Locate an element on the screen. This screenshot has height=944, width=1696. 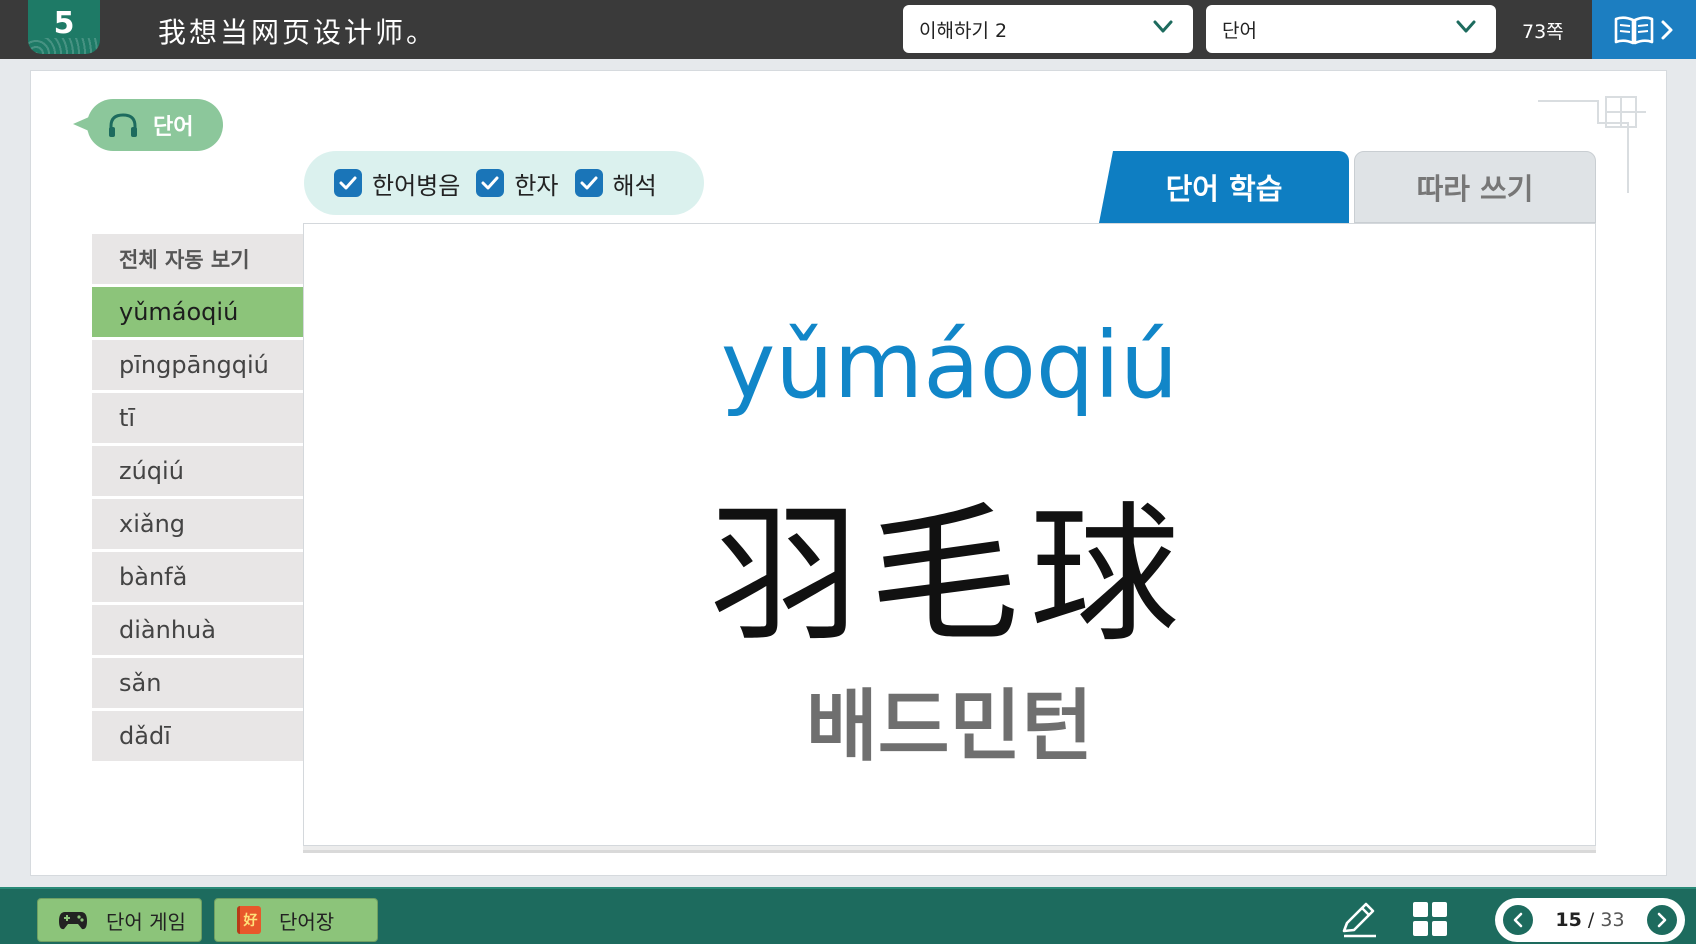
word-list-item: diànhuà is located at coordinates (198, 630).